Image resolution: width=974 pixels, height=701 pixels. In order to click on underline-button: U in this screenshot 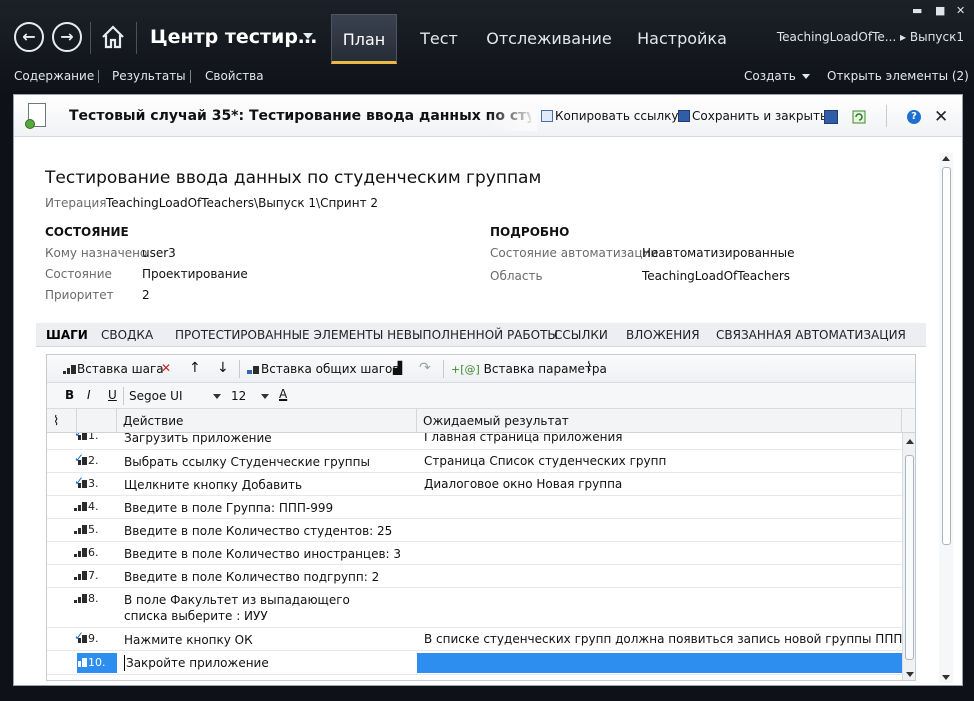, I will do `click(112, 395)`.